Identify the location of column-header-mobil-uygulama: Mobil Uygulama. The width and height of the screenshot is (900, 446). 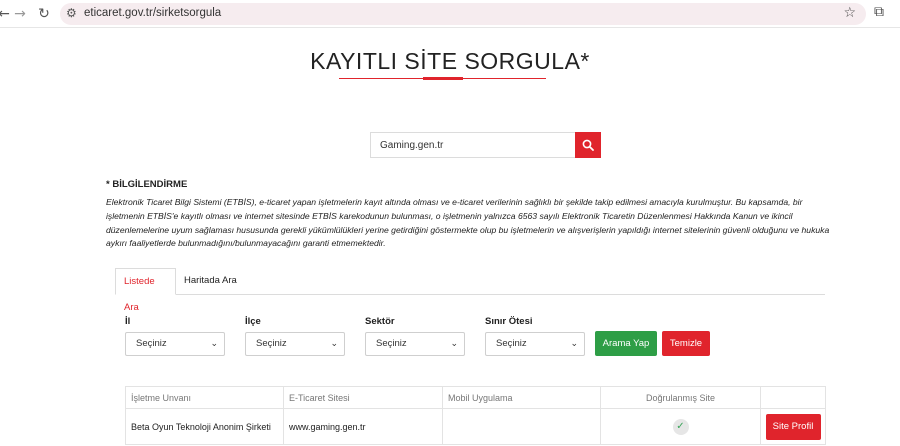
(521, 397).